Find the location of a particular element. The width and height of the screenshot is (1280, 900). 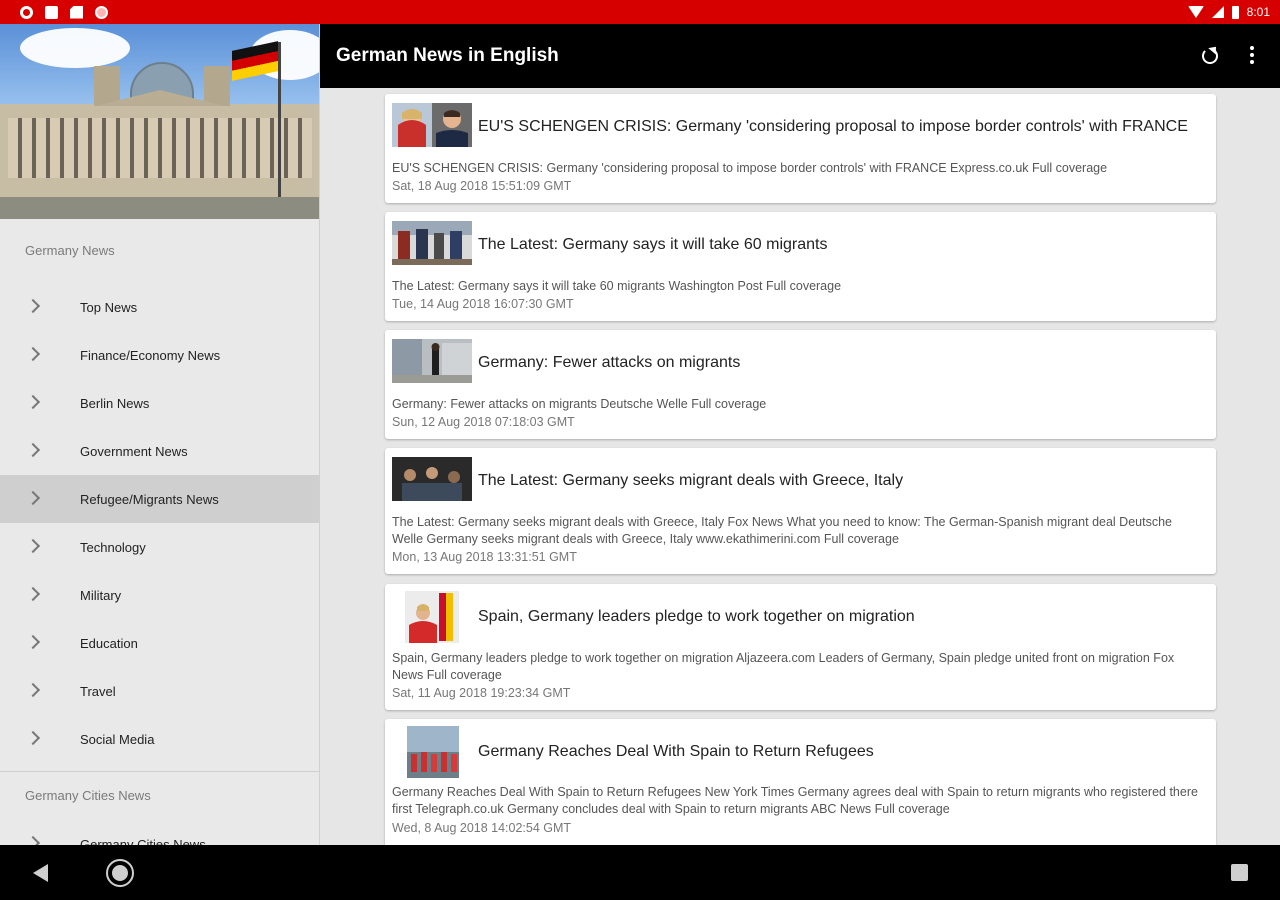

news-date: Sat, 18 Aug 2018 15:51:09 GMT is located at coordinates (482, 186).